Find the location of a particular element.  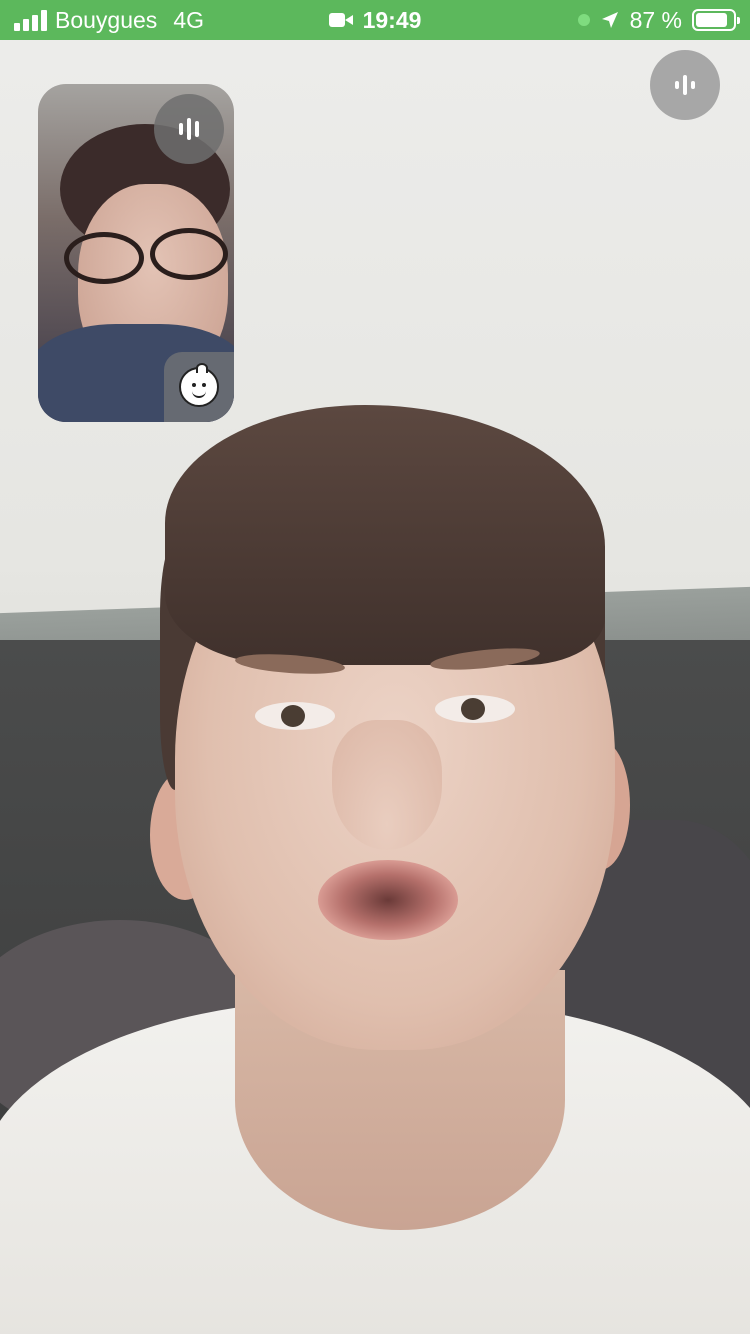

self-preview-tile is located at coordinates (136, 253).